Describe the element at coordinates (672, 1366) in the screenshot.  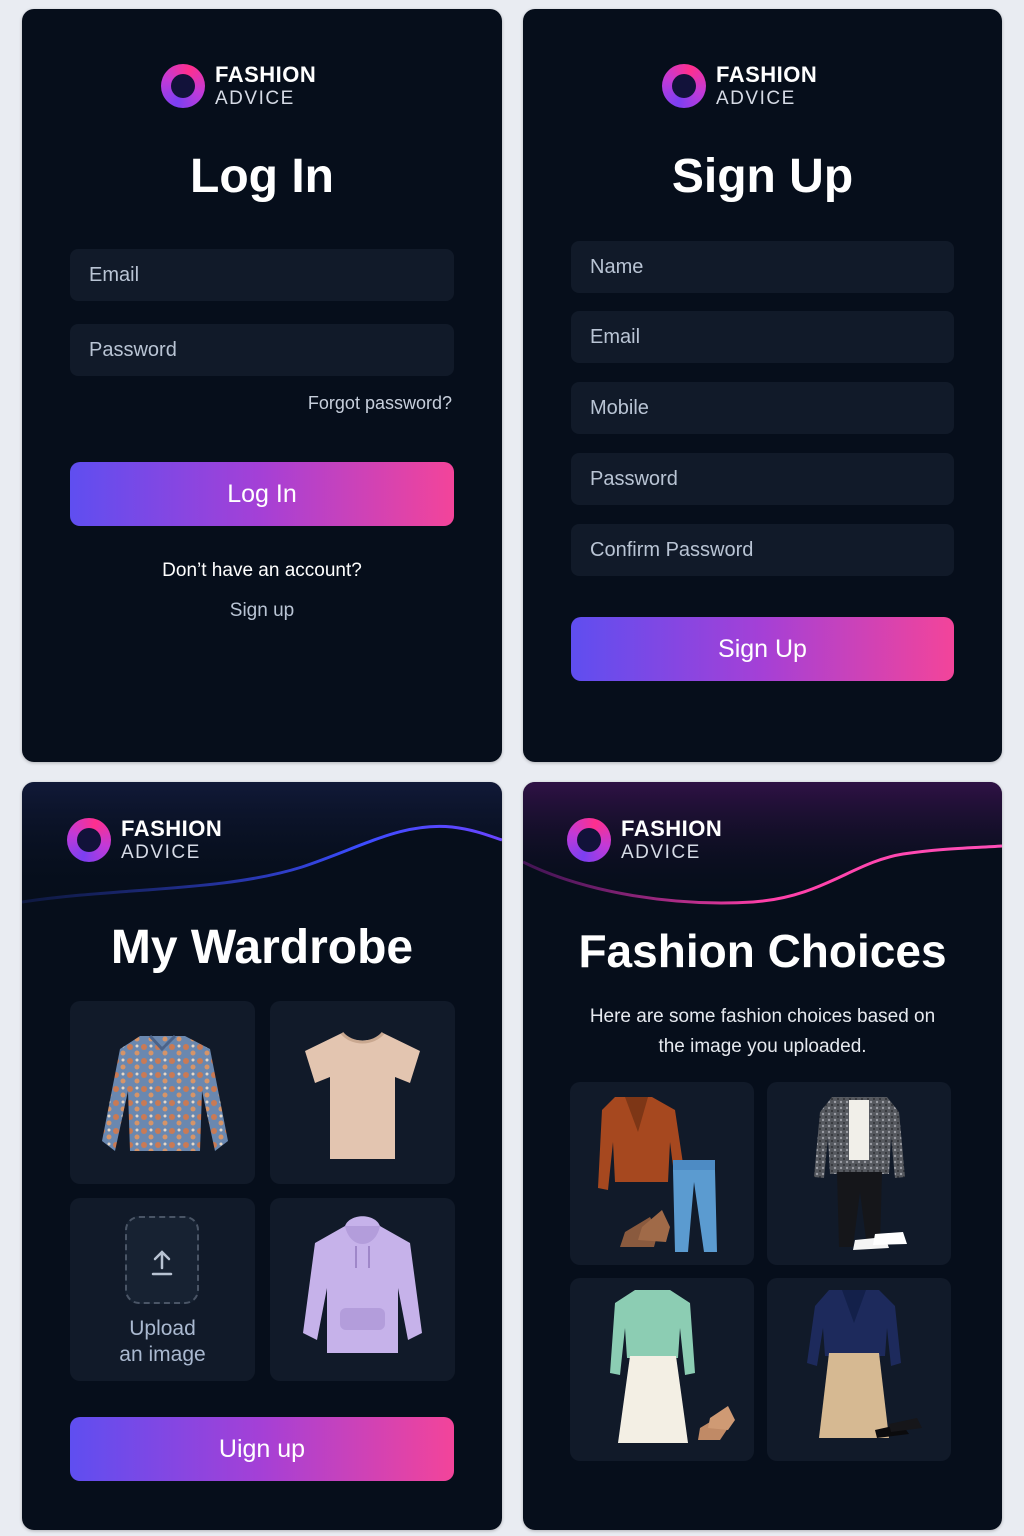
I see `outfit-mint-sweater-skirt` at that location.